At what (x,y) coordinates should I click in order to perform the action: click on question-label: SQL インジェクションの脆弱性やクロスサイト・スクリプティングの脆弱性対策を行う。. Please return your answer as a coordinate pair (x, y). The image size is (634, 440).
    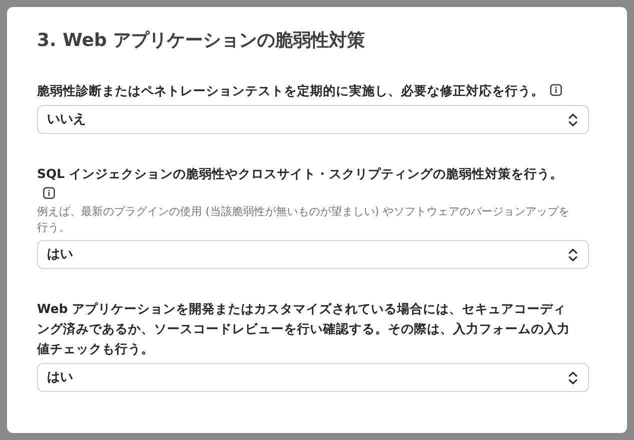
    Looking at the image, I should click on (300, 173).